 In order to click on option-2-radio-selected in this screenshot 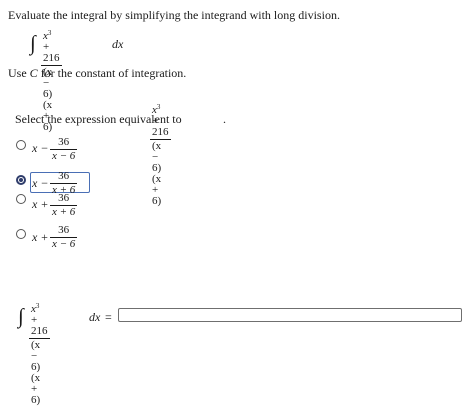, I will do `click(21, 180)`.